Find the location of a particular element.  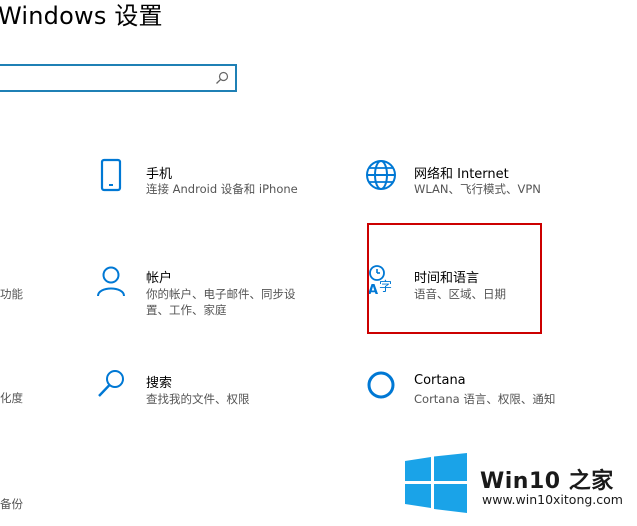

search-input is located at coordinates (118, 78).